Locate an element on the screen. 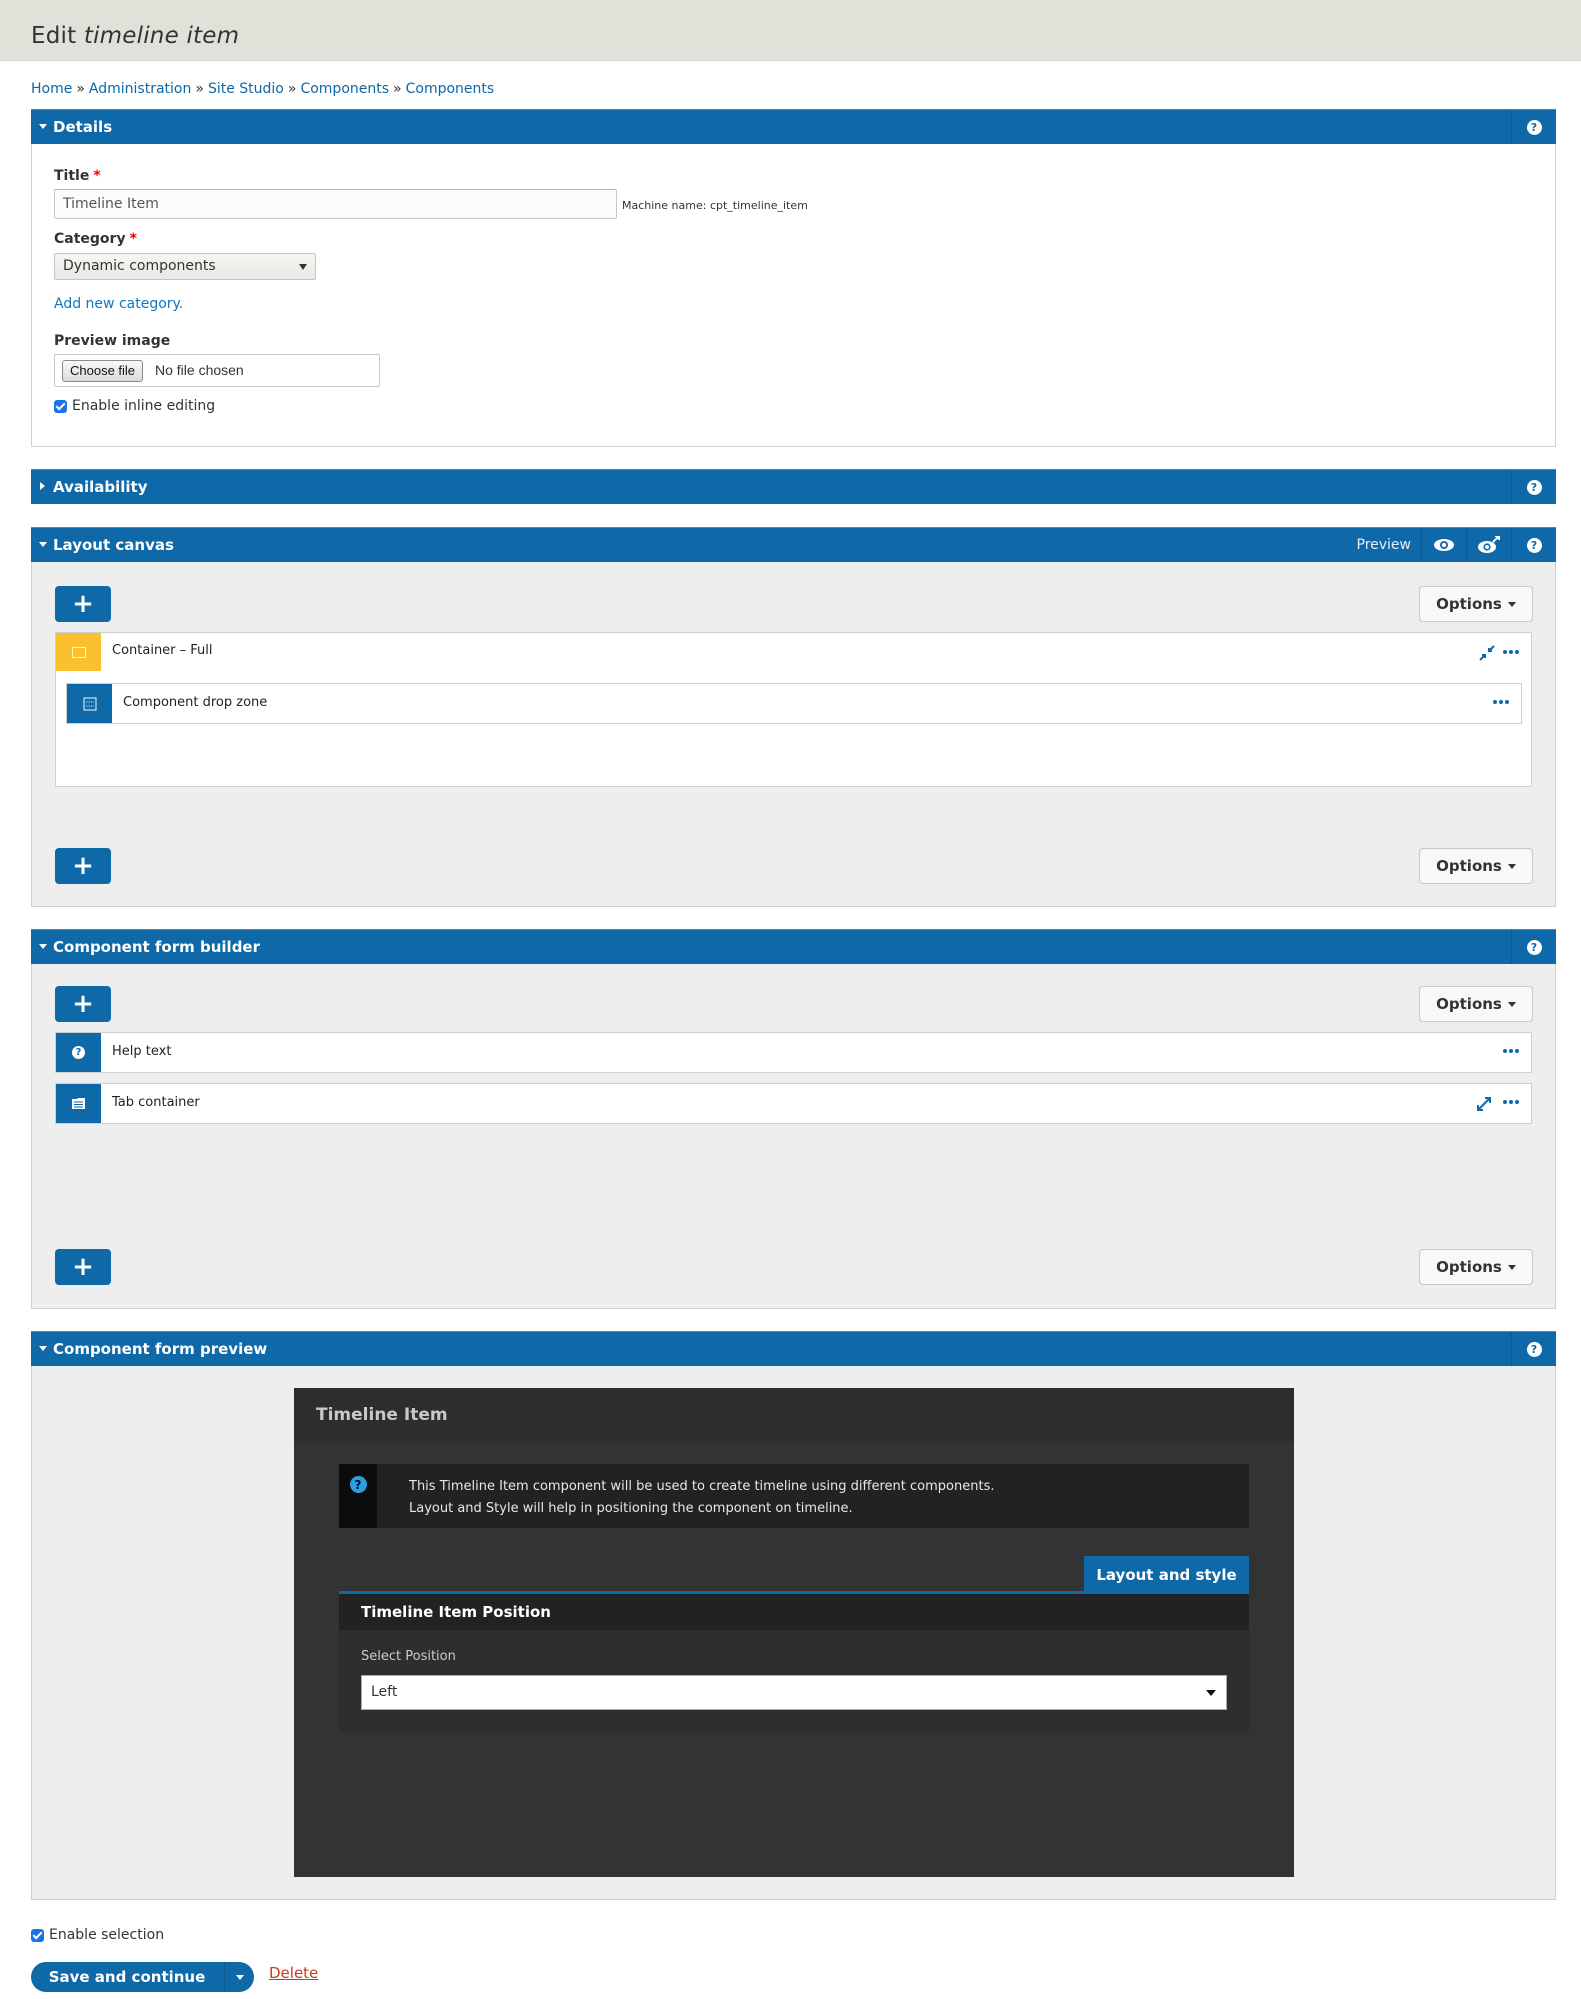 This screenshot has width=1581, height=1999. required-mark: * is located at coordinates (133, 239).